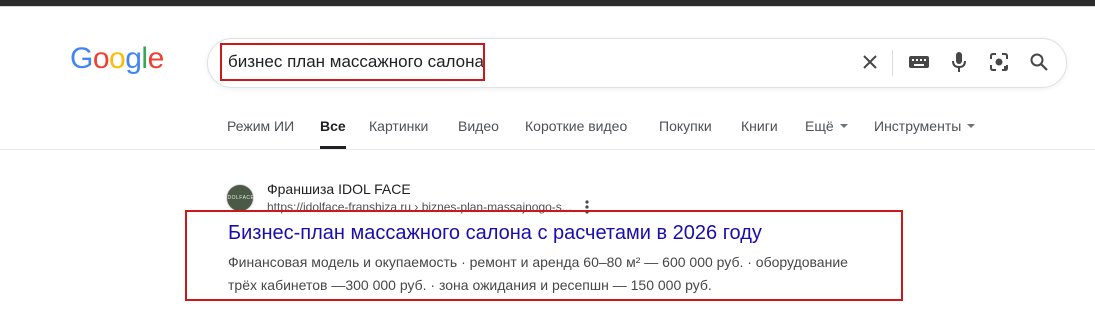 This screenshot has height=327, width=1095. Describe the element at coordinates (547, 3) in the screenshot. I see `browser-top-bar` at that location.